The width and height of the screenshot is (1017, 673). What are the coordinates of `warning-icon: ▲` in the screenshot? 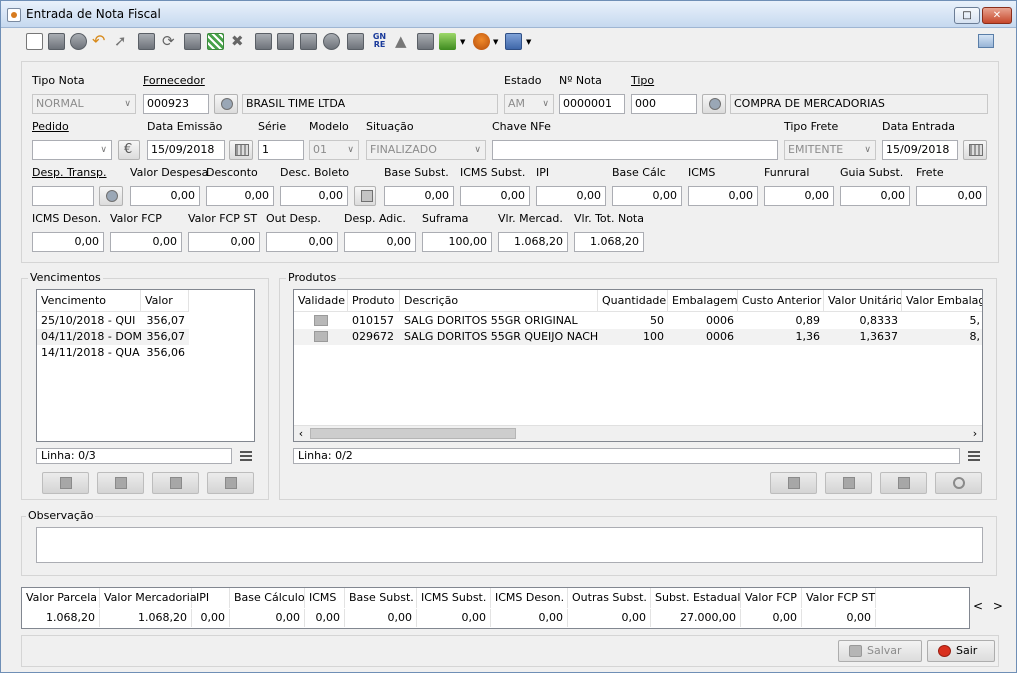 It's located at (403, 41).